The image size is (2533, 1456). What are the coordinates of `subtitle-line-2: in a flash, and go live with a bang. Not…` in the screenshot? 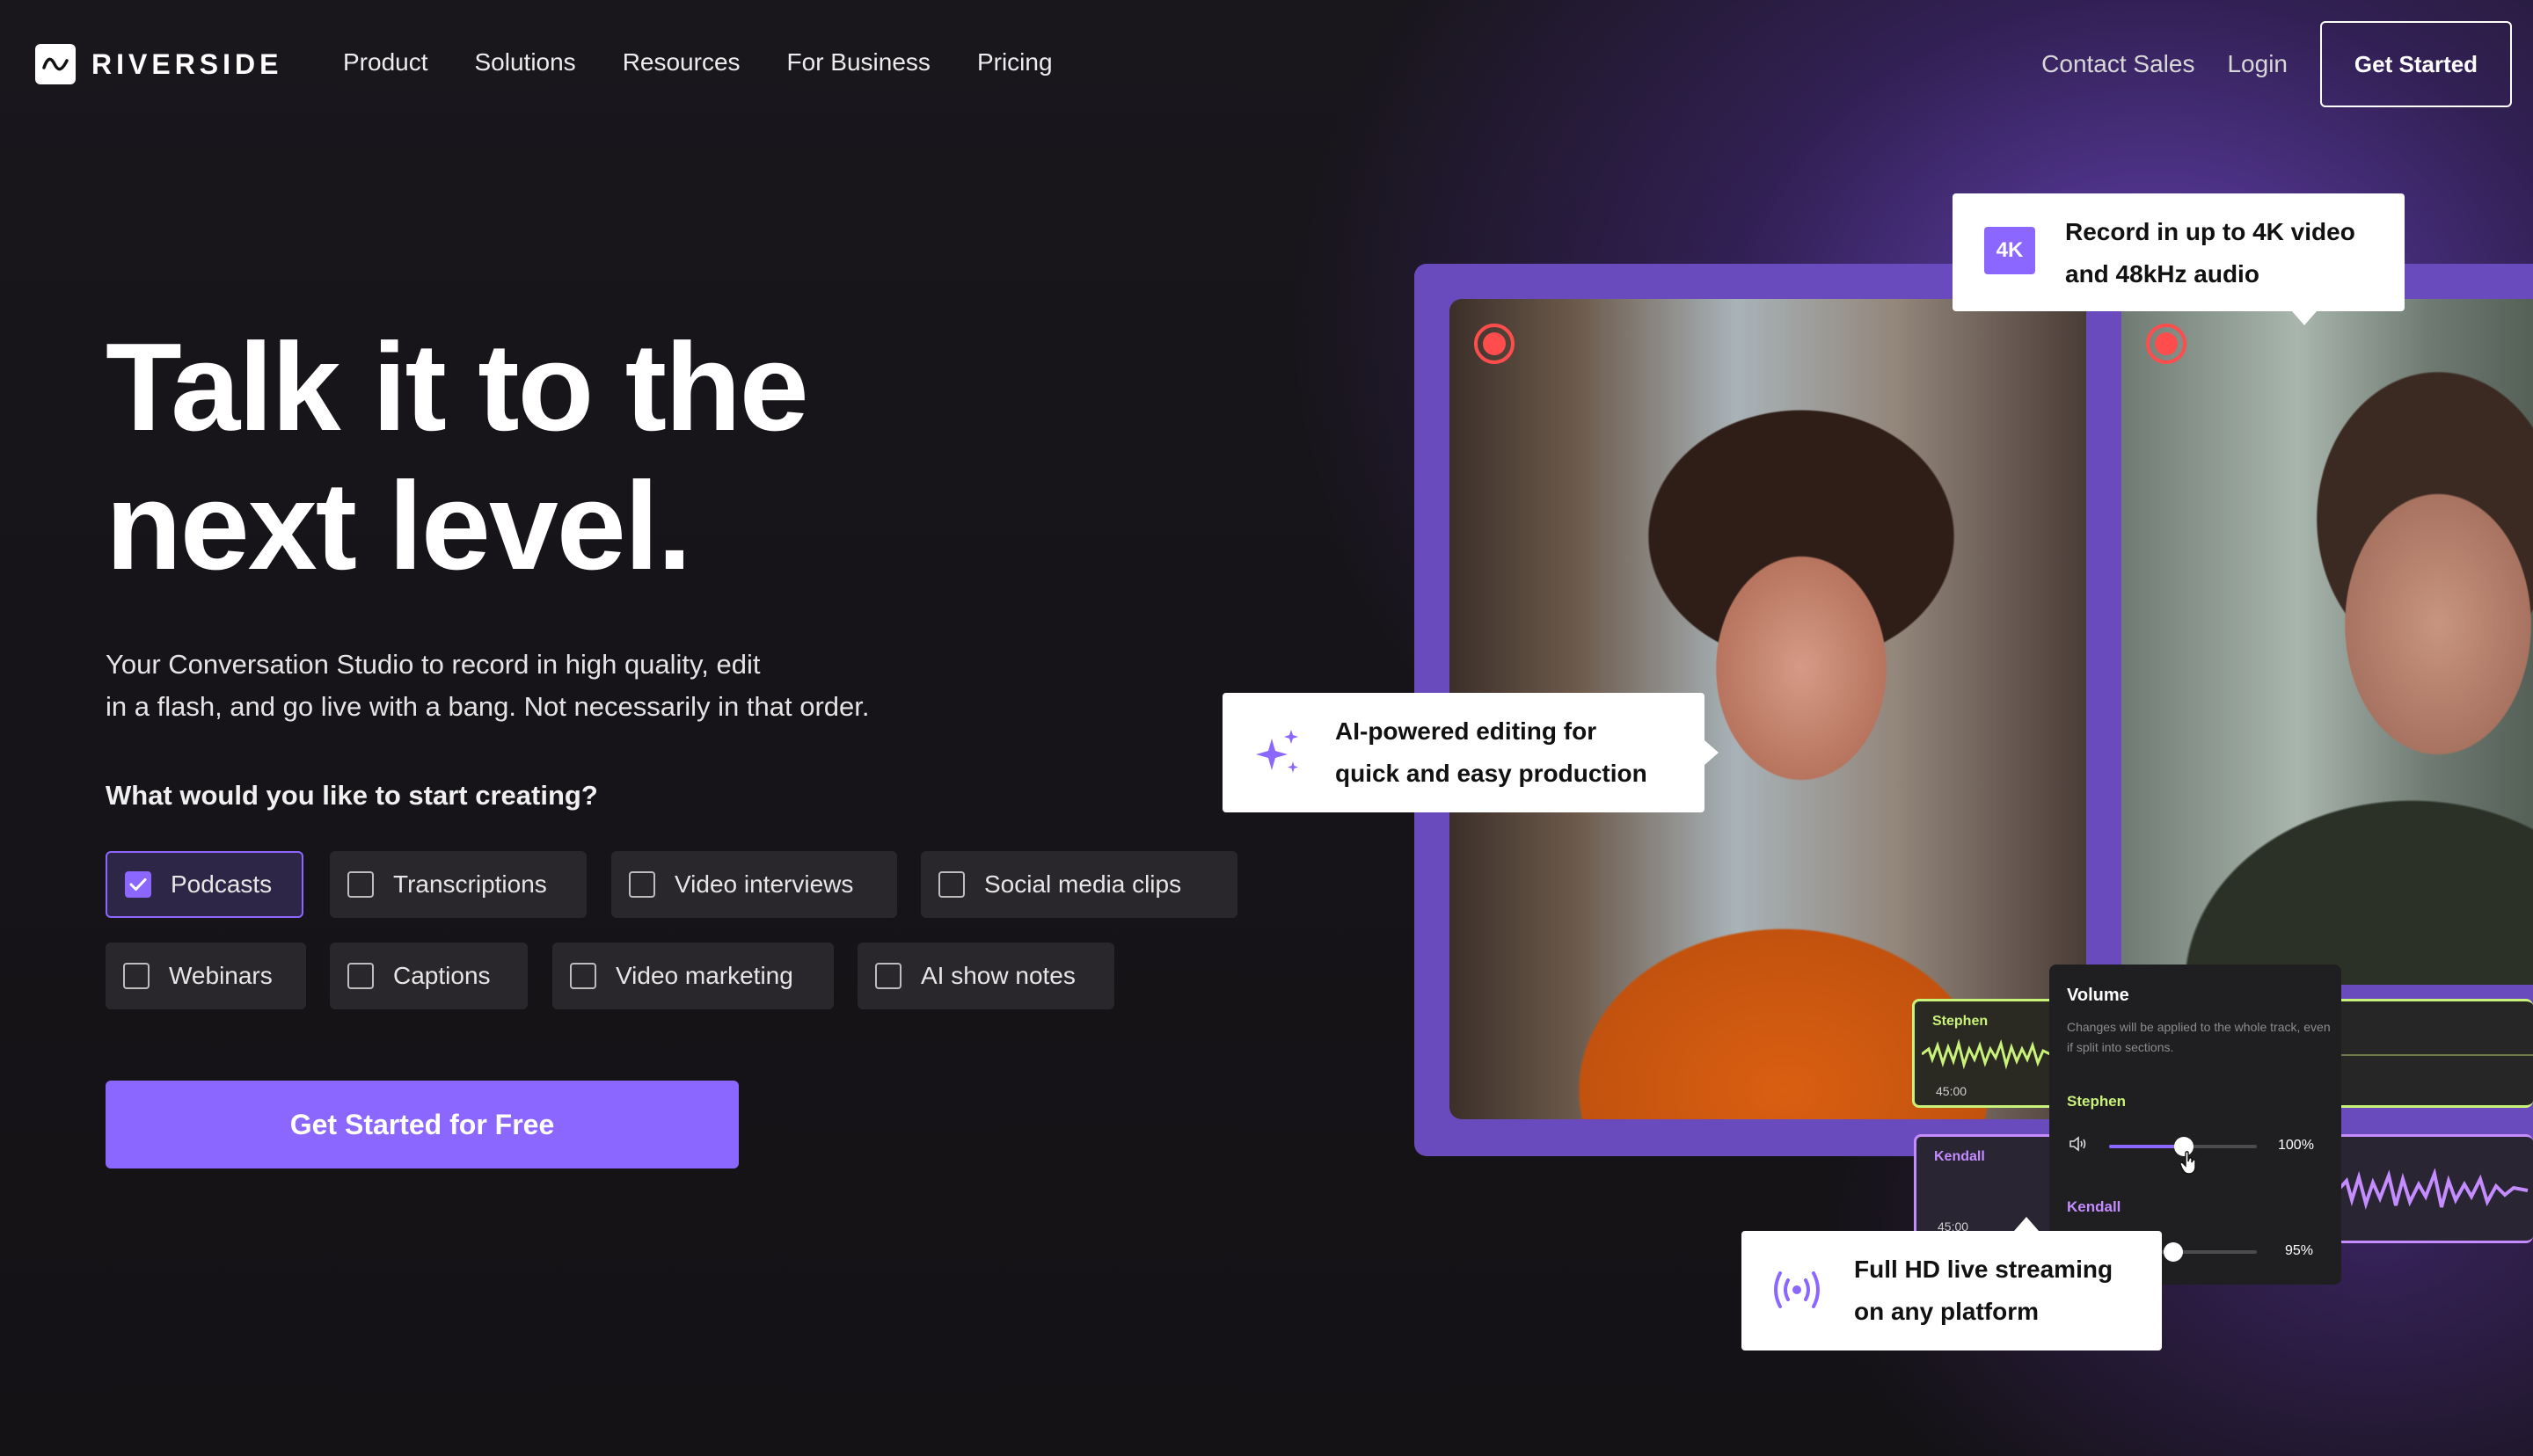 It's located at (488, 706).